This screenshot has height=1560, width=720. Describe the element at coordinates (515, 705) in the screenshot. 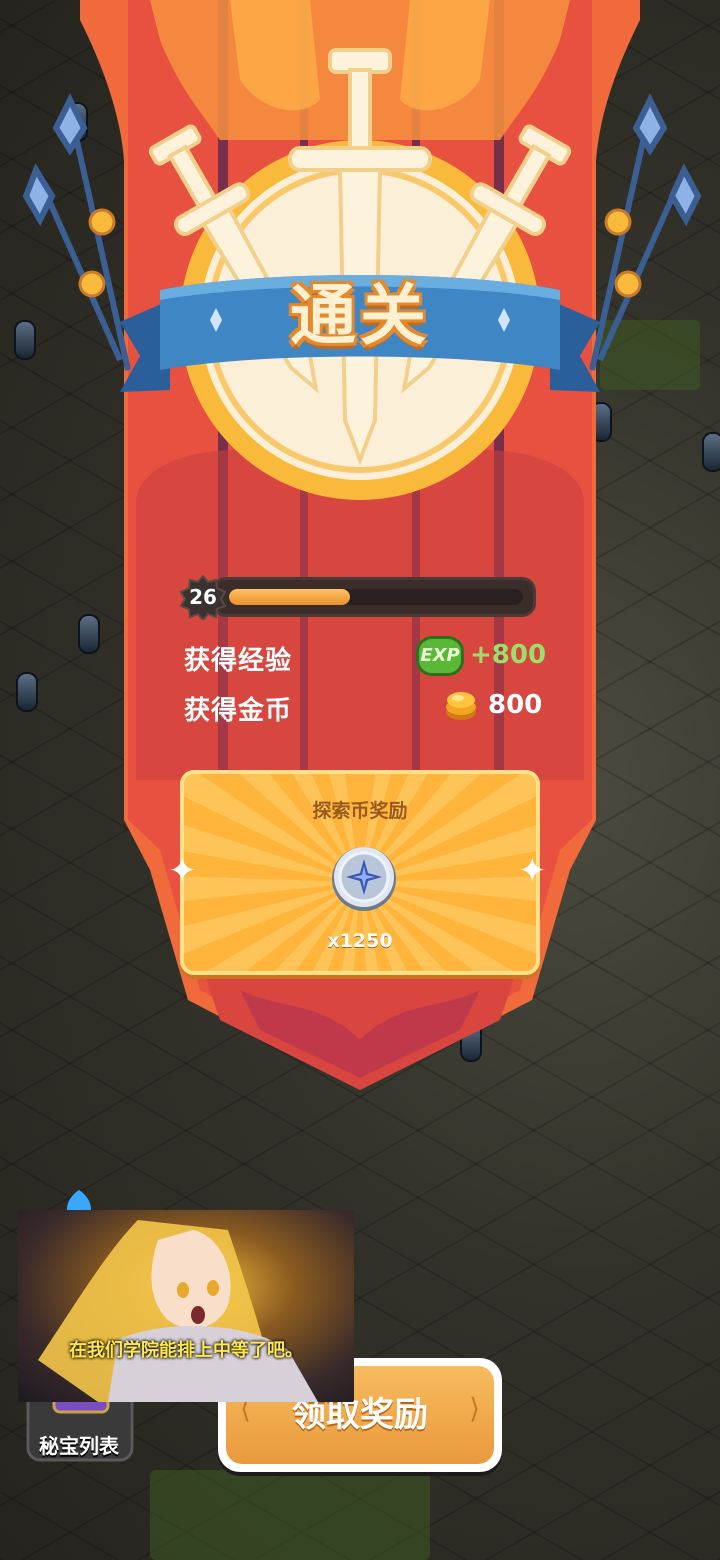

I see `gold-value: 800` at that location.